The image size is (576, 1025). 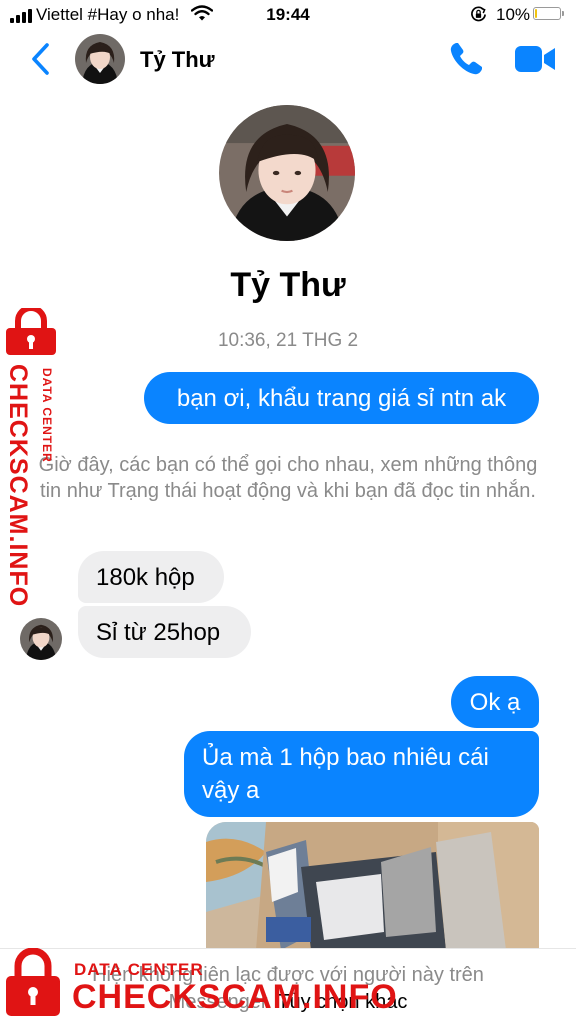 I want to click on battery-level, so click(x=536, y=13).